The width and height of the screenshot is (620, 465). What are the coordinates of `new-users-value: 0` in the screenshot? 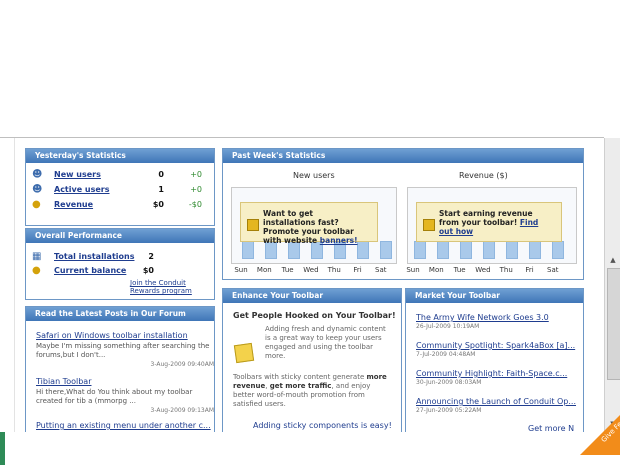 It's located at (161, 174).